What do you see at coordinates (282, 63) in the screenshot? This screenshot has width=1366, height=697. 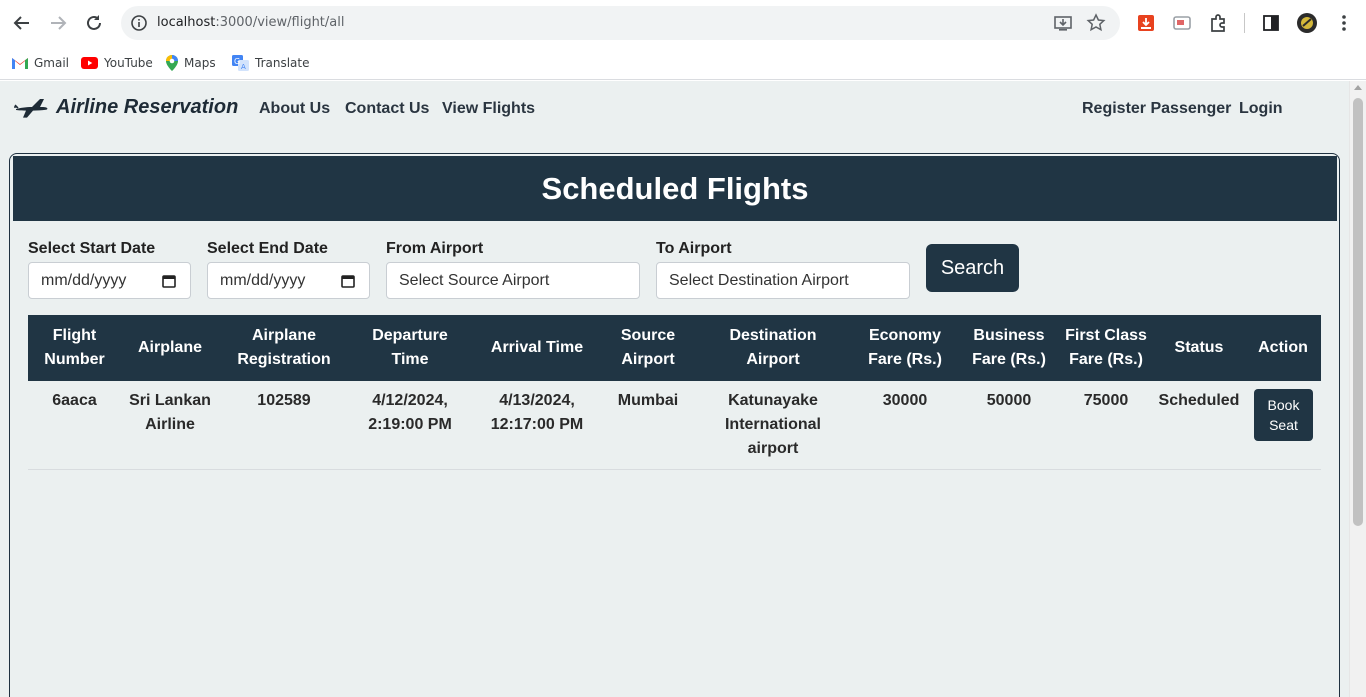 I see `bookmark-label: Translate` at bounding box center [282, 63].